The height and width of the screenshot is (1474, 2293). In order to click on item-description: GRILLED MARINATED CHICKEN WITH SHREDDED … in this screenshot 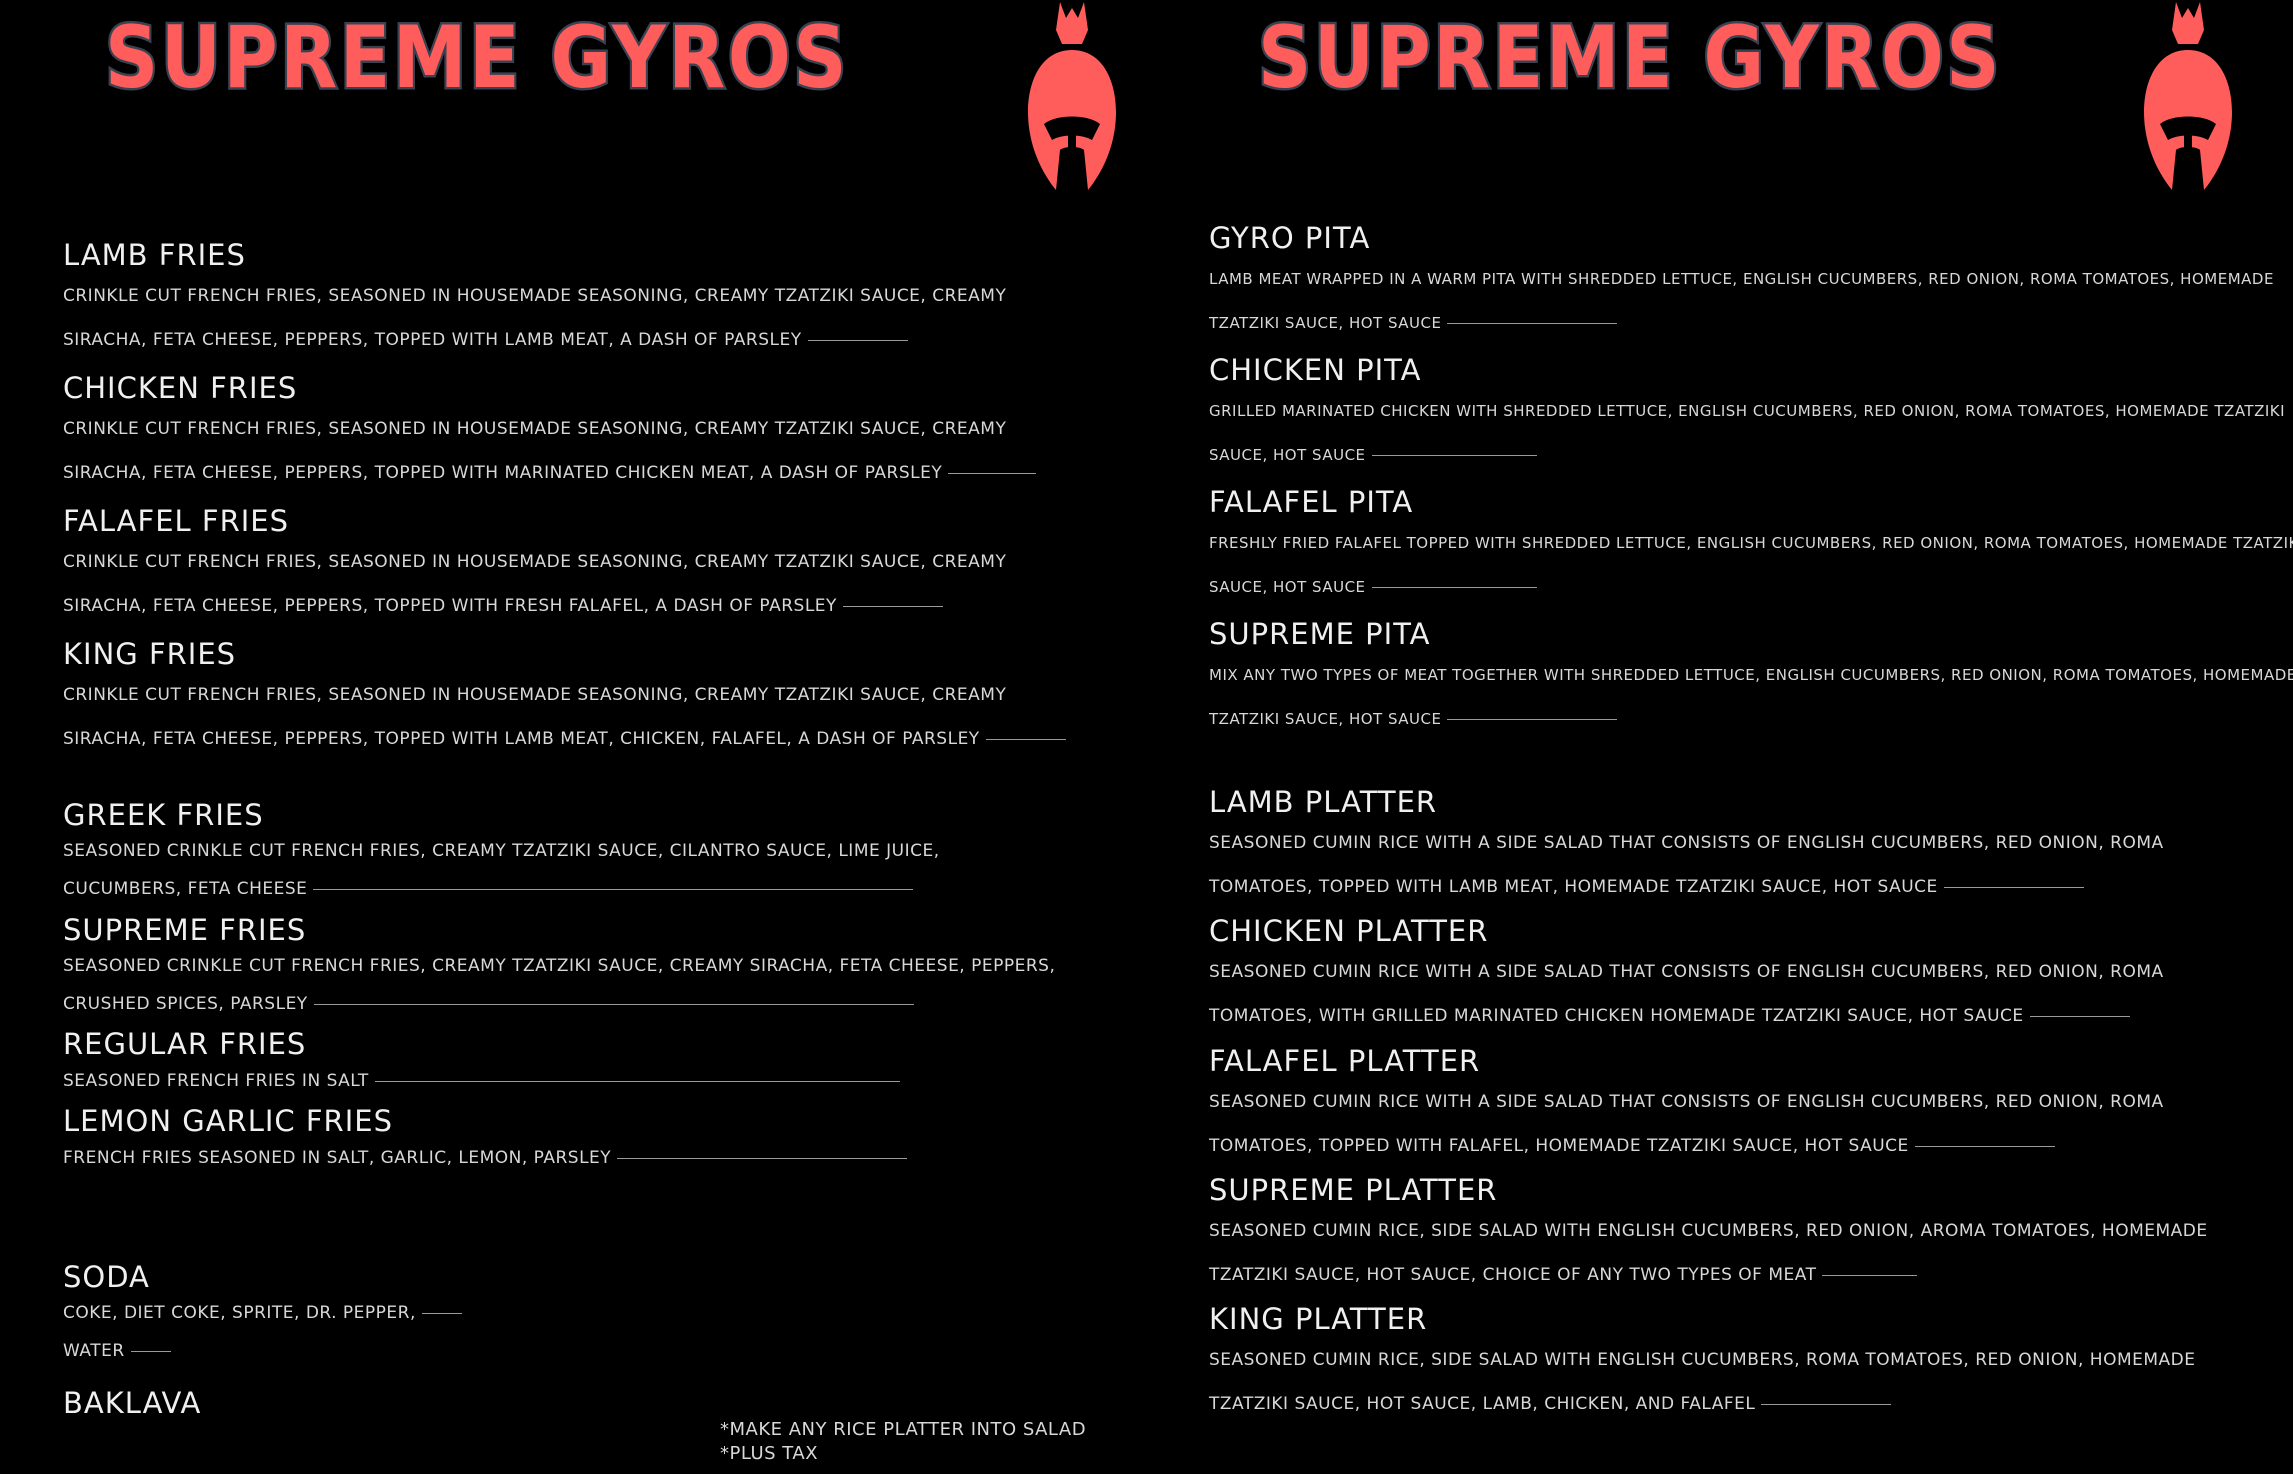, I will do `click(1747, 411)`.